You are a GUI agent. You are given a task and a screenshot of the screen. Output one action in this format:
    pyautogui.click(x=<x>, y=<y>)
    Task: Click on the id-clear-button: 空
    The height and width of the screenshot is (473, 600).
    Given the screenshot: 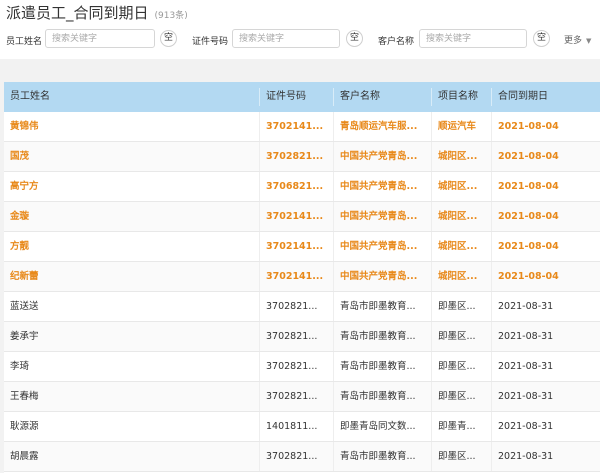 What is the action you would take?
    pyautogui.click(x=354, y=38)
    